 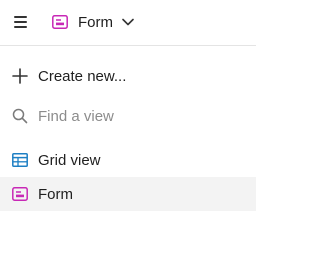 What do you see at coordinates (133, 116) in the screenshot?
I see `search-input` at bounding box center [133, 116].